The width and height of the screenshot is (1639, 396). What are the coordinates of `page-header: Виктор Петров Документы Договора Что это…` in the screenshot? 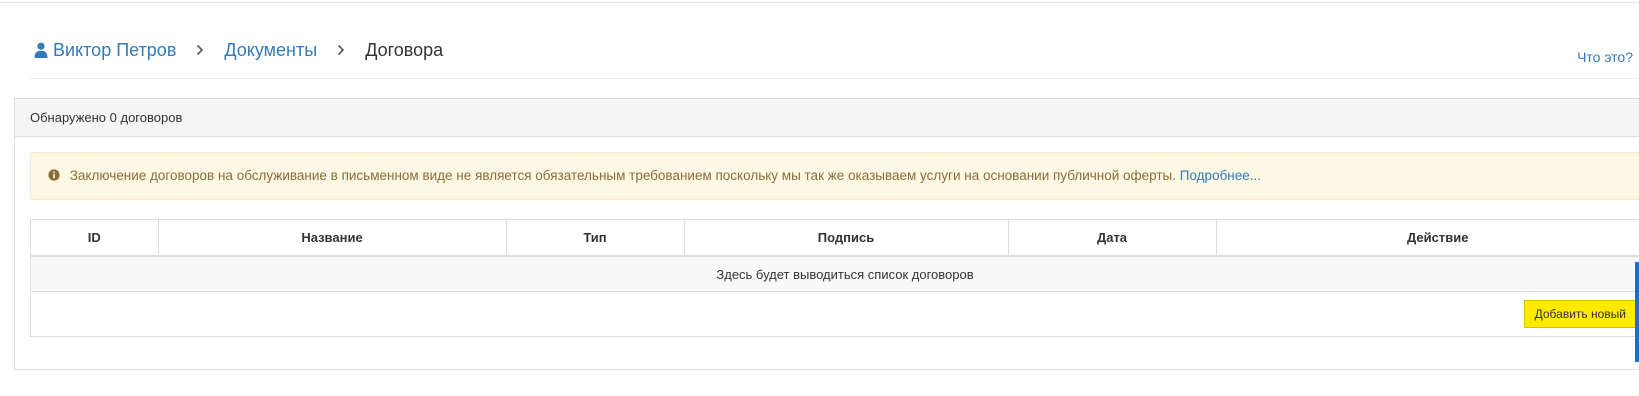 It's located at (834, 54).